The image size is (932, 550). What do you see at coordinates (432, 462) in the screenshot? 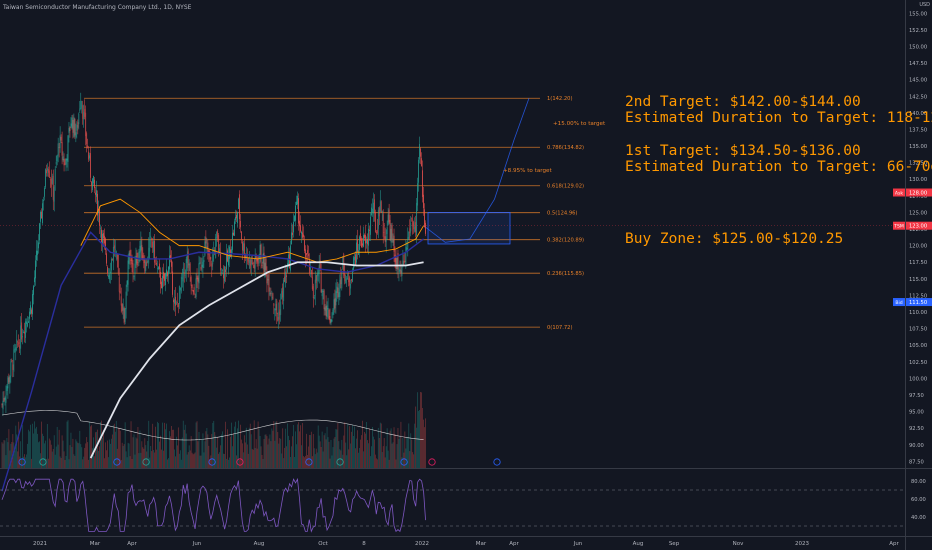
I see `event-marker-icon` at bounding box center [432, 462].